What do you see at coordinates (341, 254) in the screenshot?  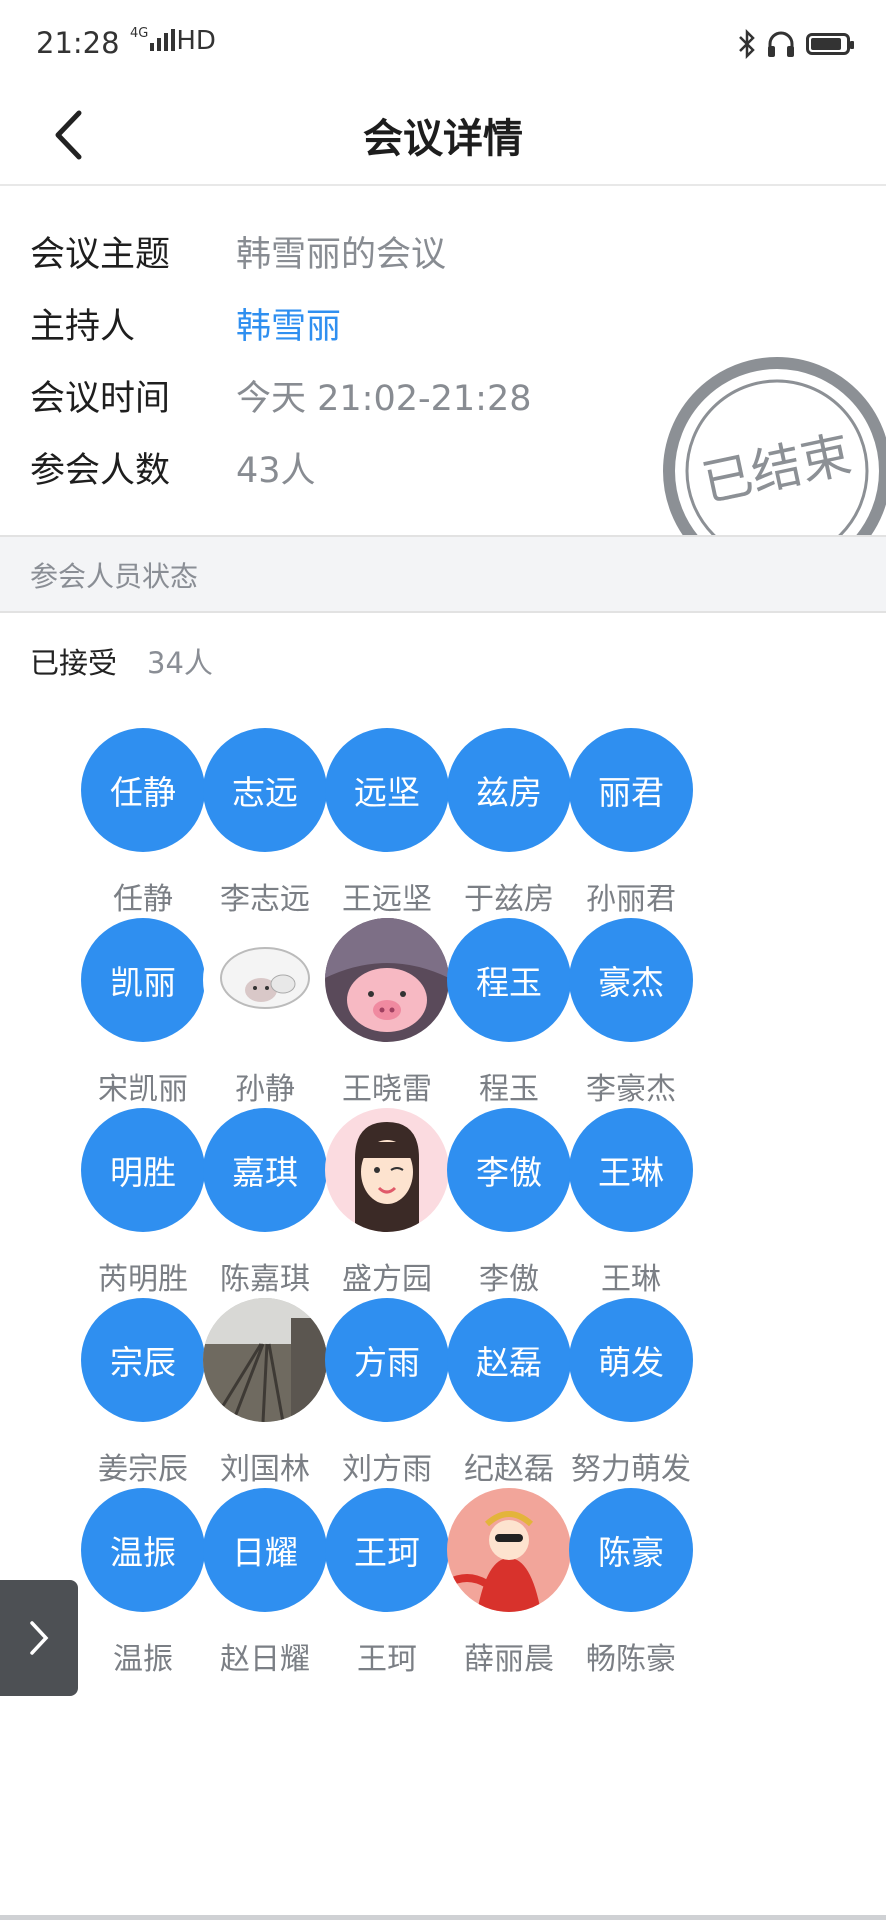 I see `topic-value: 韩雪丽的会议` at bounding box center [341, 254].